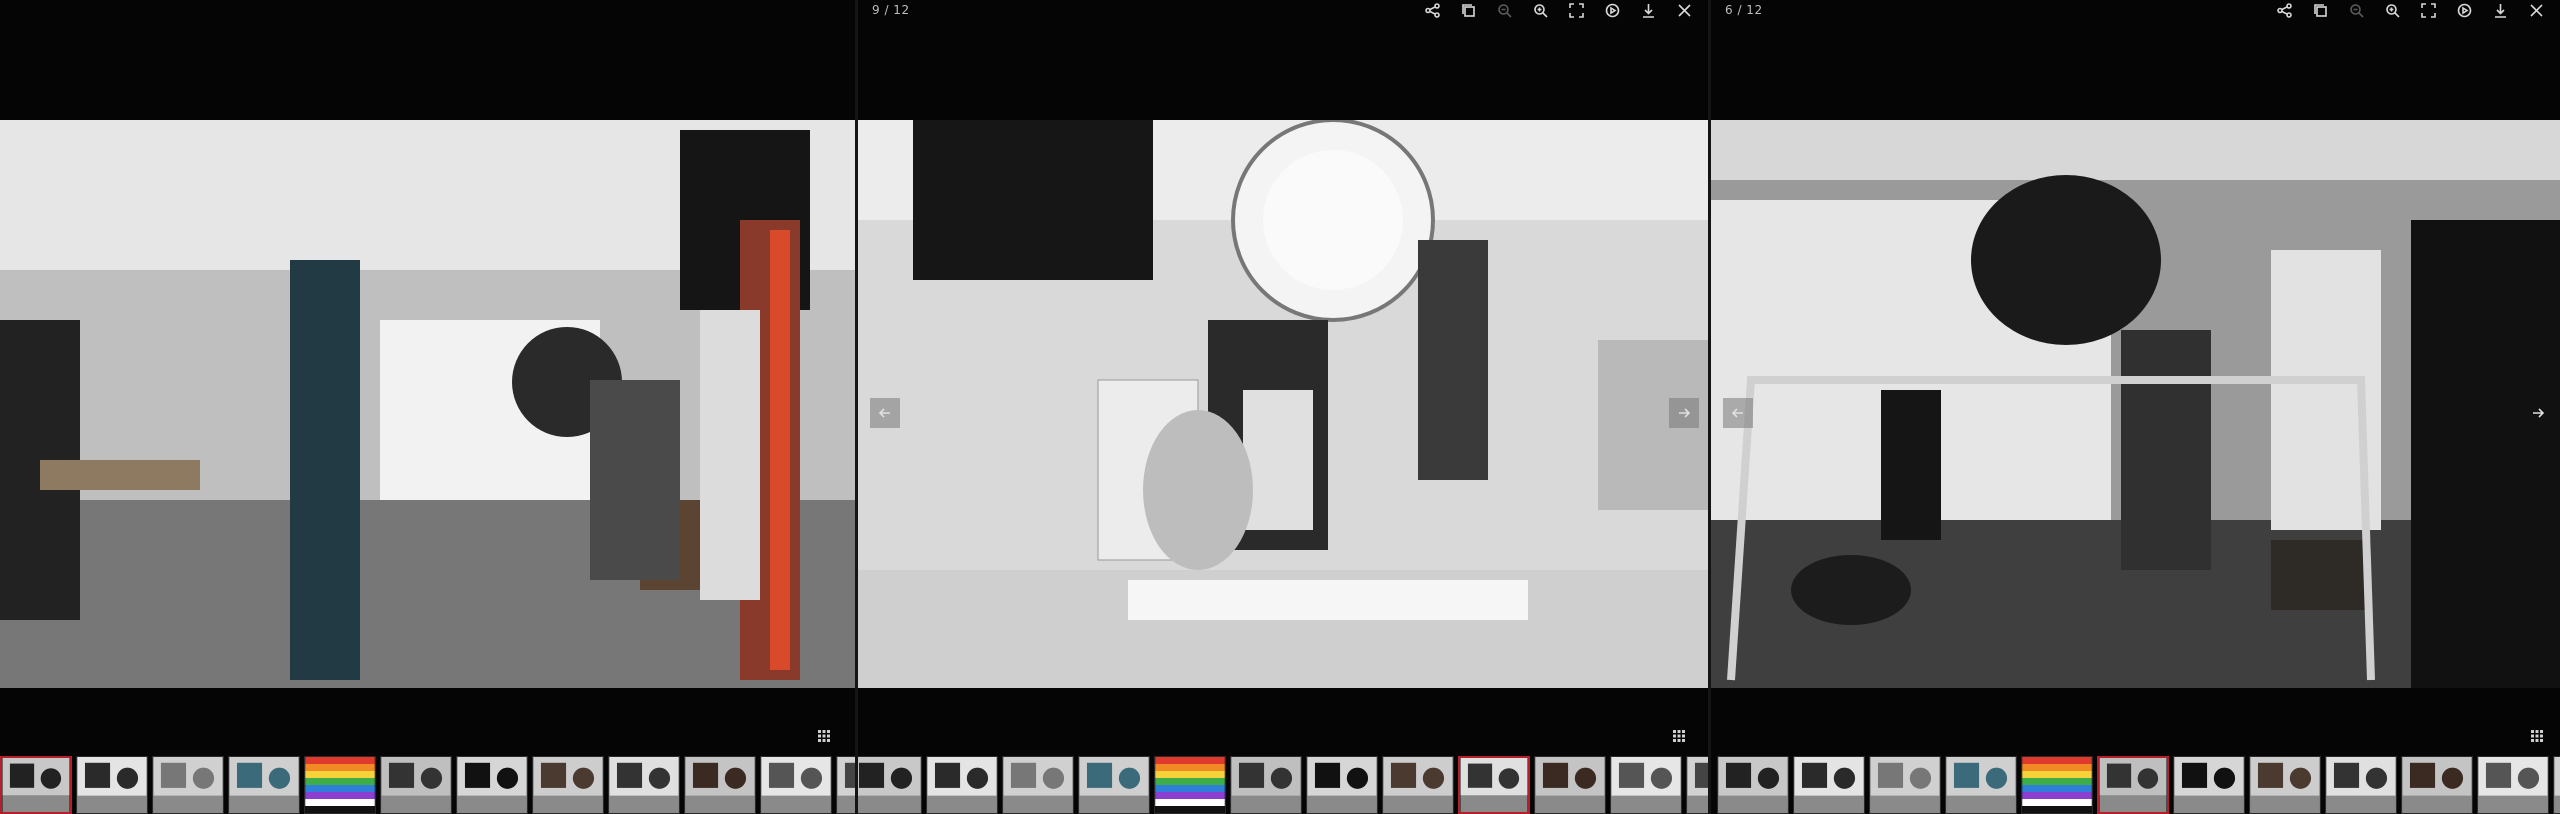  I want to click on arrow-right-icon, so click(2539, 413).